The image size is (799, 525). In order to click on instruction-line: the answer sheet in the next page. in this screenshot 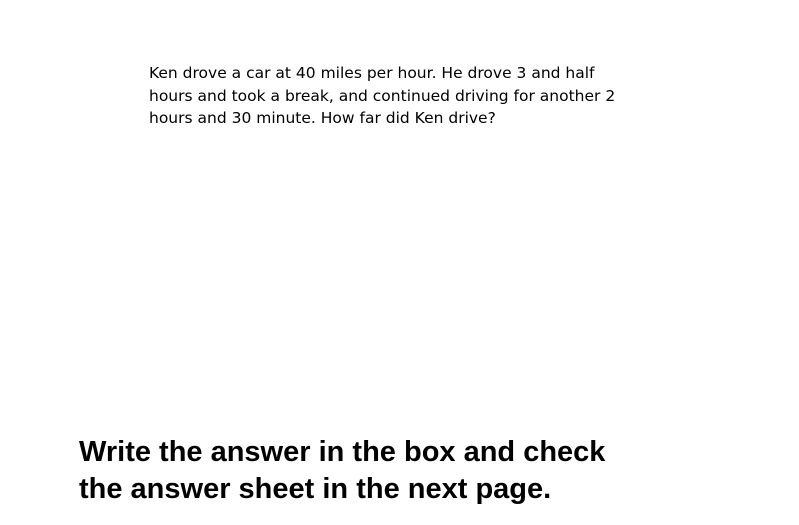, I will do `click(315, 489)`.